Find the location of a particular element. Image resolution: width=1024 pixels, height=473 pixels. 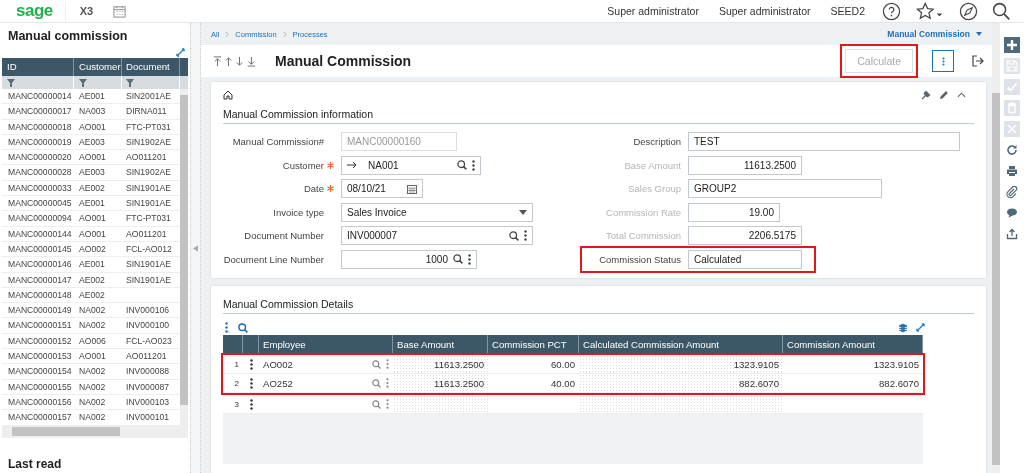

collapse-icon is located at coordinates (961, 95).